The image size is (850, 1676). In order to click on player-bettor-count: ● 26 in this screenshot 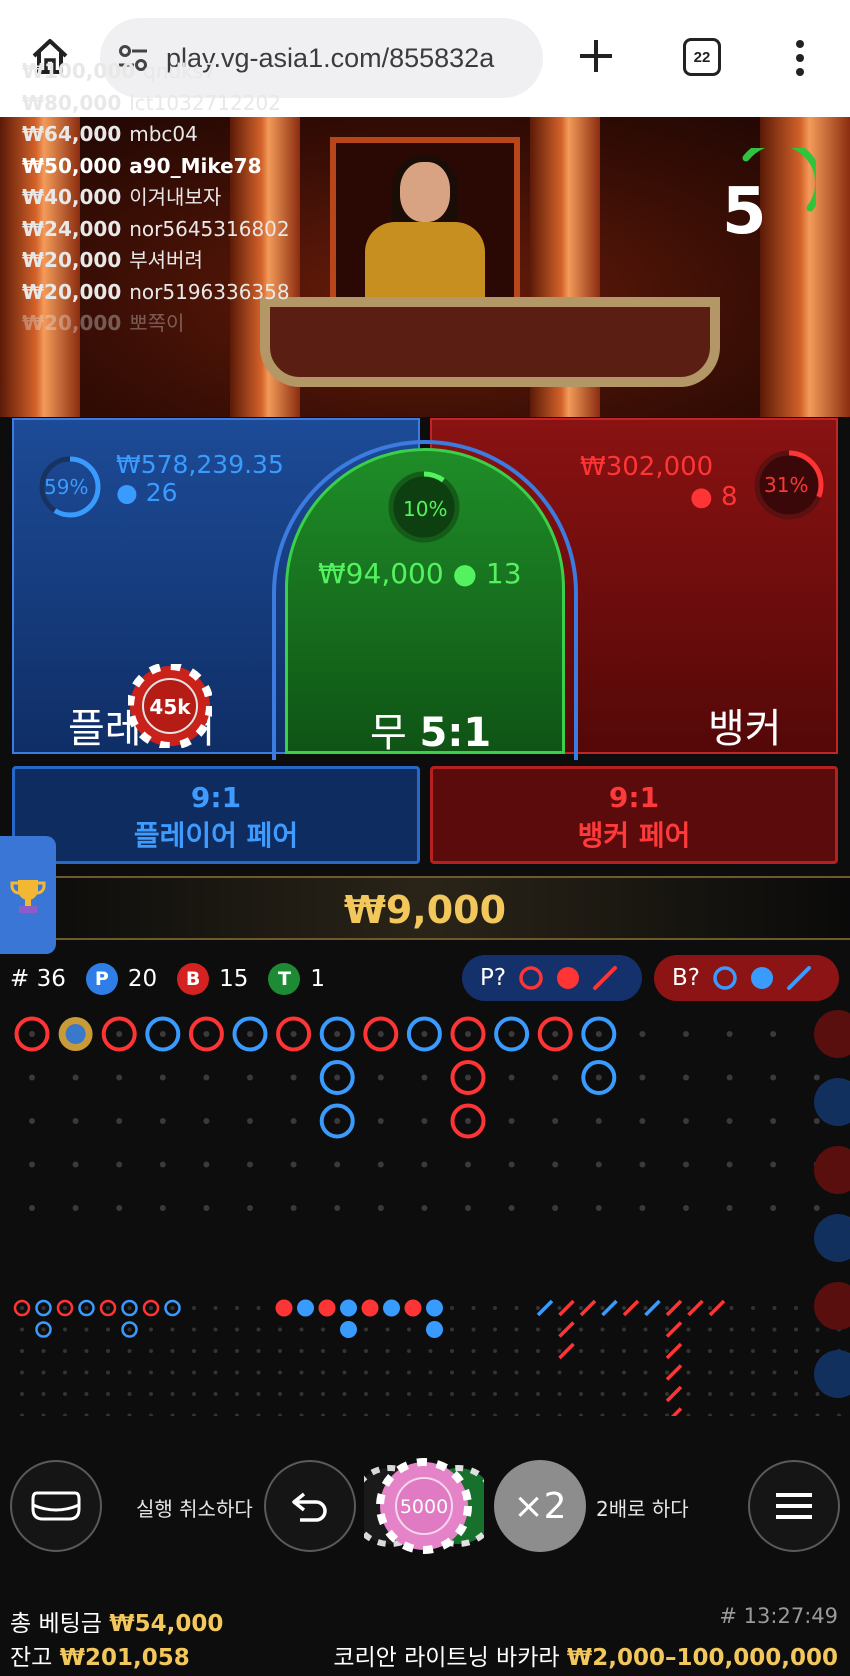, I will do `click(147, 492)`.